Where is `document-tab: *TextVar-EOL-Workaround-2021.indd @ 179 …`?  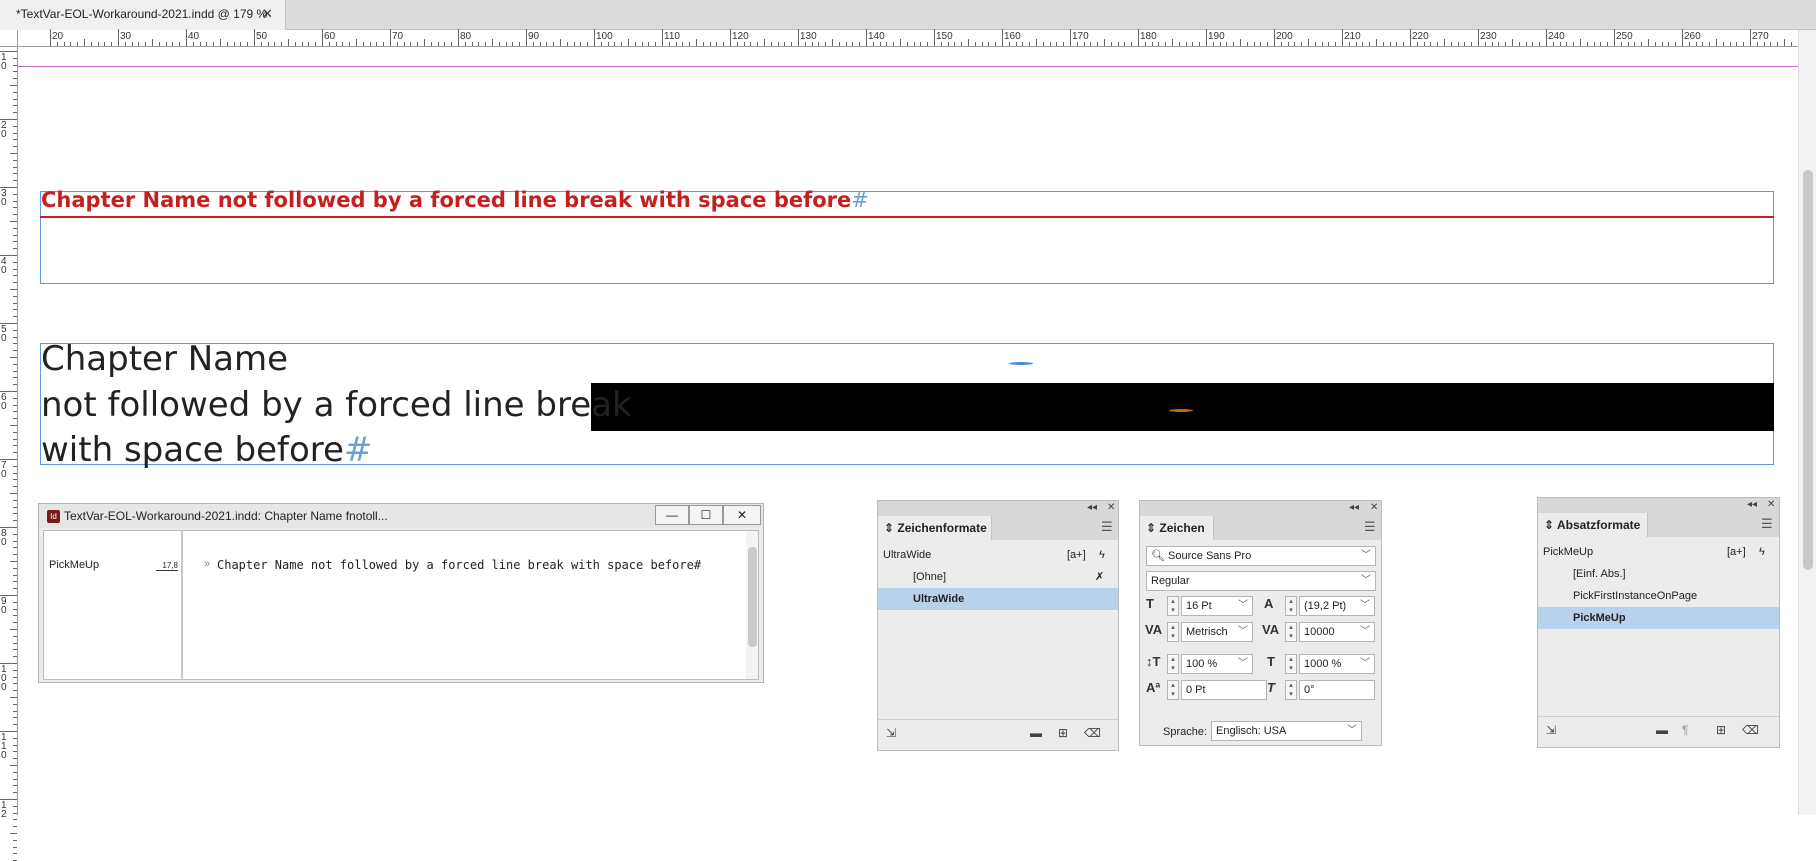
document-tab: *TextVar-EOL-Workaround-2021.indd @ 179 … is located at coordinates (143, 15).